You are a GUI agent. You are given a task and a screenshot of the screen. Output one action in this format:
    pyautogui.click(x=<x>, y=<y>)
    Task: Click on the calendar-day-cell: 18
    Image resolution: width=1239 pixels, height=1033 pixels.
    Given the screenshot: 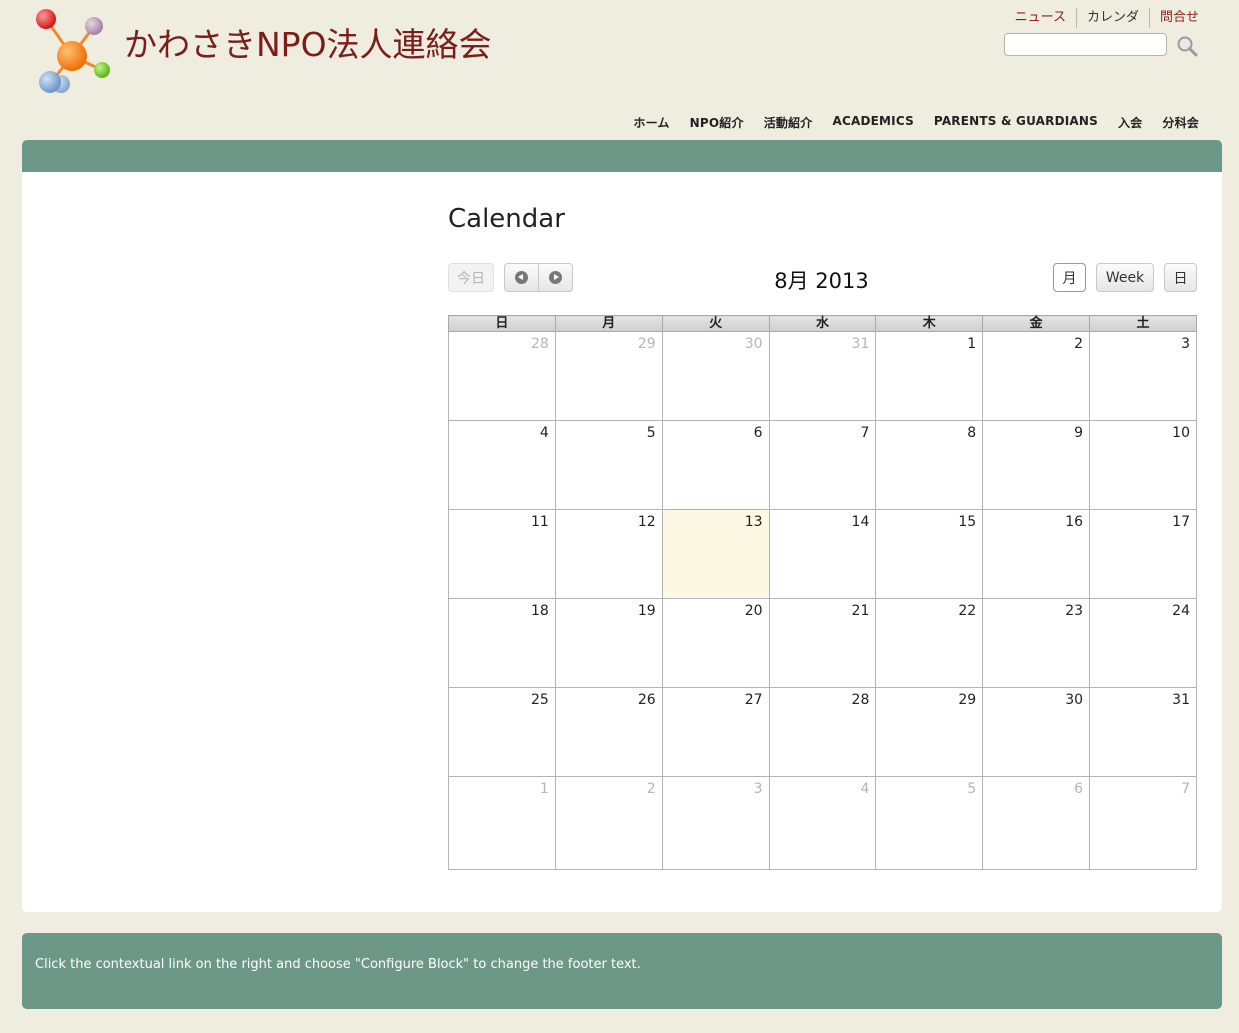 What is the action you would take?
    pyautogui.click(x=502, y=643)
    